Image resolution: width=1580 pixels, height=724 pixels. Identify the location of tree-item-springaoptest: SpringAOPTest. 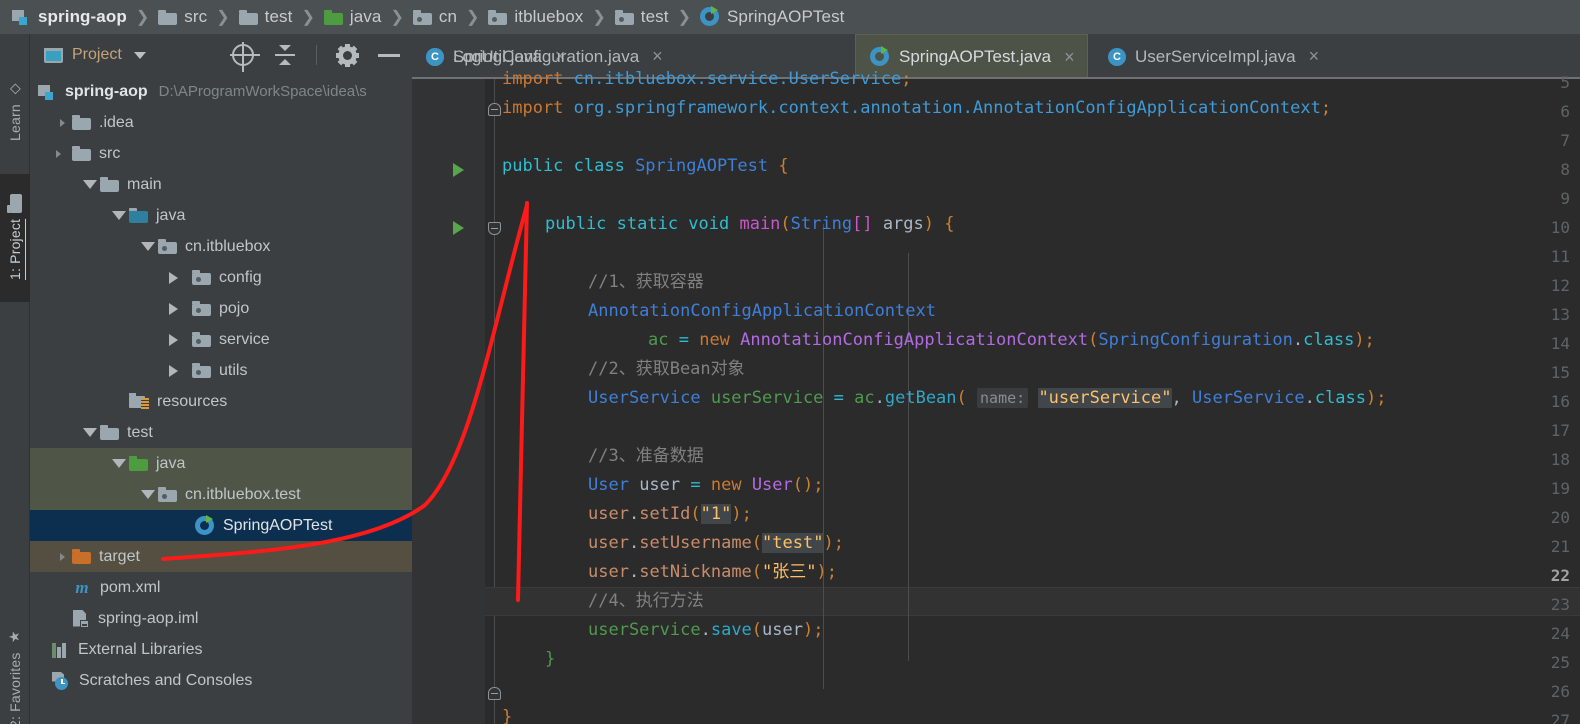
(221, 525).